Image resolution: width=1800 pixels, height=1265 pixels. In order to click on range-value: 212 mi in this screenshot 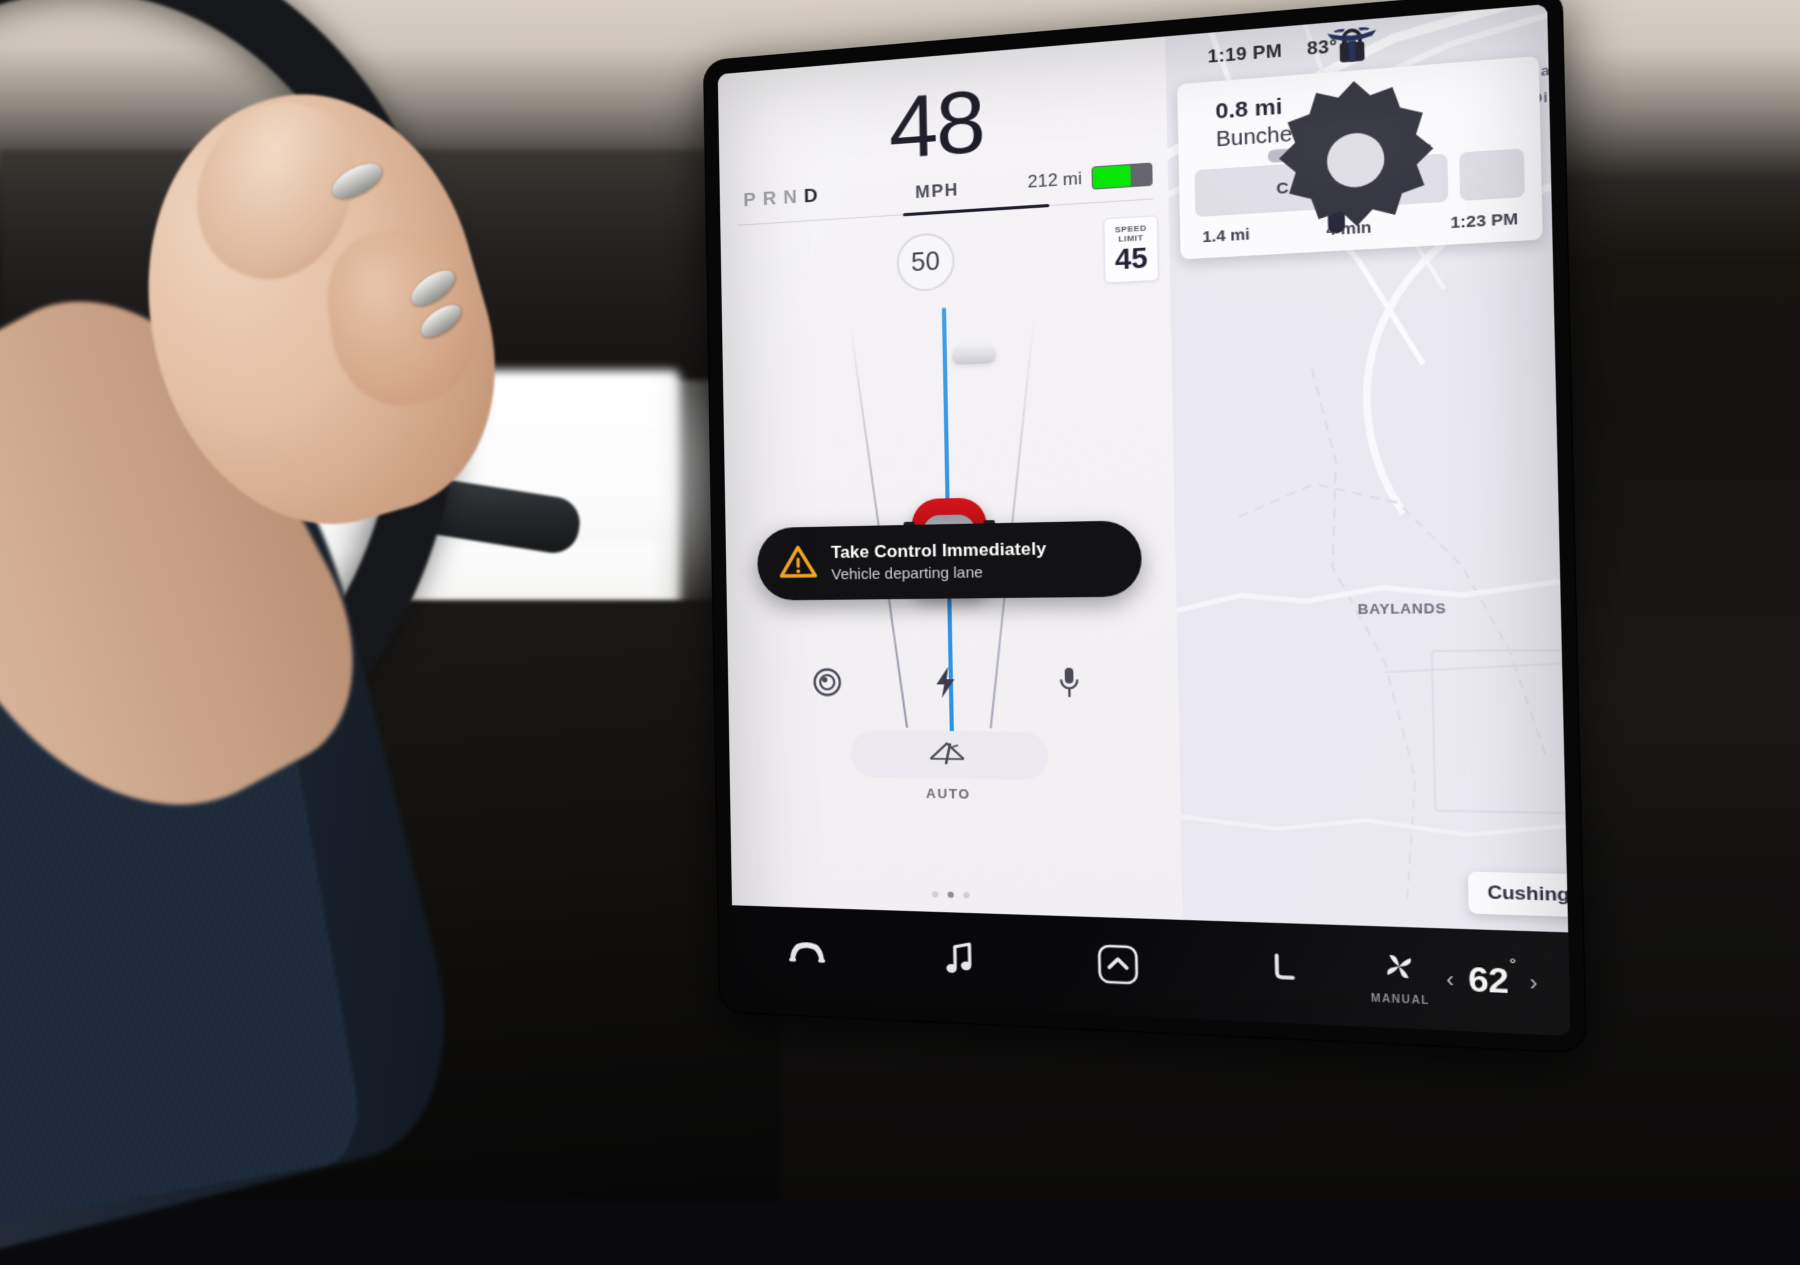, I will do `click(1054, 180)`.